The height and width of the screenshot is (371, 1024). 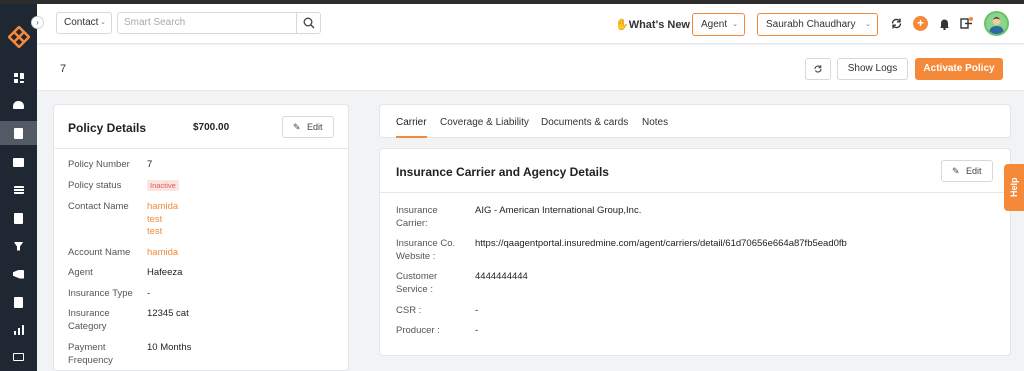 I want to click on refresh-icon, so click(x=818, y=69).